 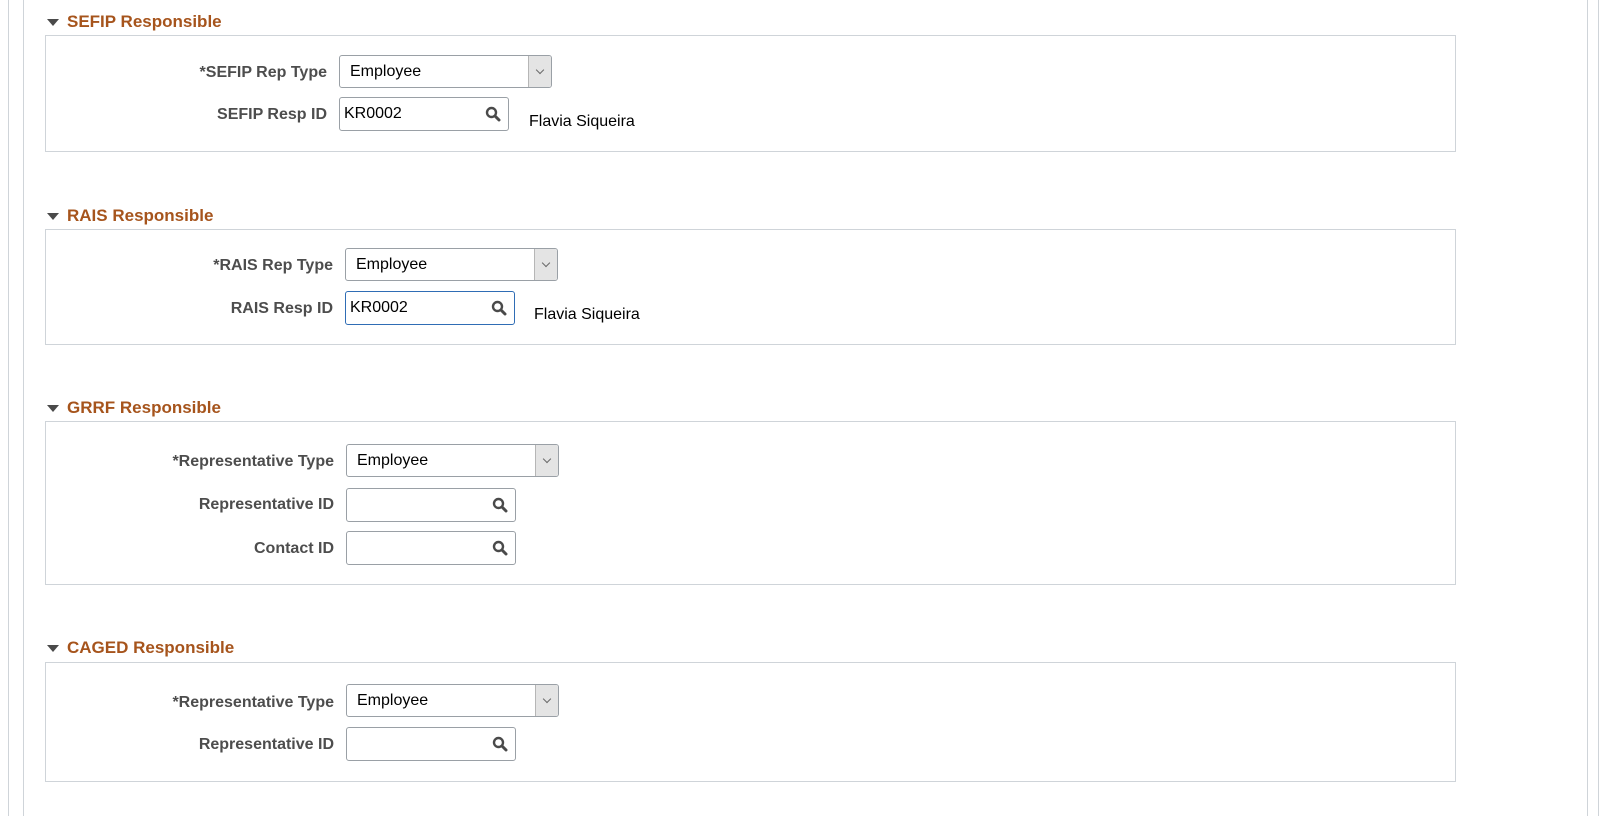 I want to click on rais-resp-id-field, so click(x=430, y=308).